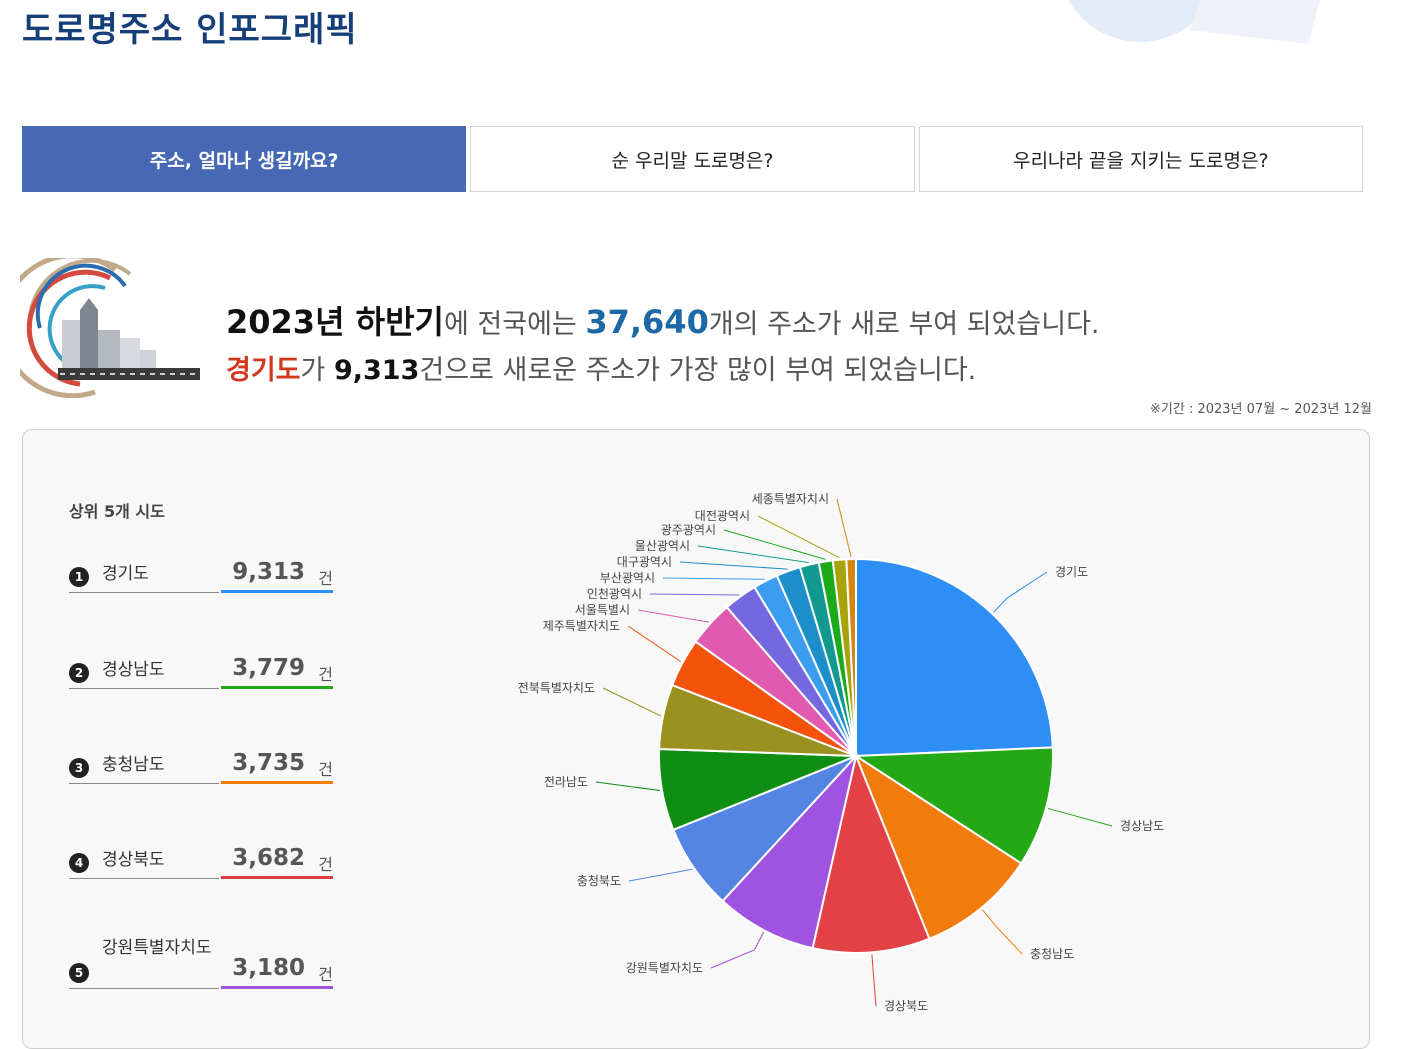 This screenshot has width=1405, height=1049. What do you see at coordinates (556, 688) in the screenshot?
I see `pie-label: 전북특별자치도` at bounding box center [556, 688].